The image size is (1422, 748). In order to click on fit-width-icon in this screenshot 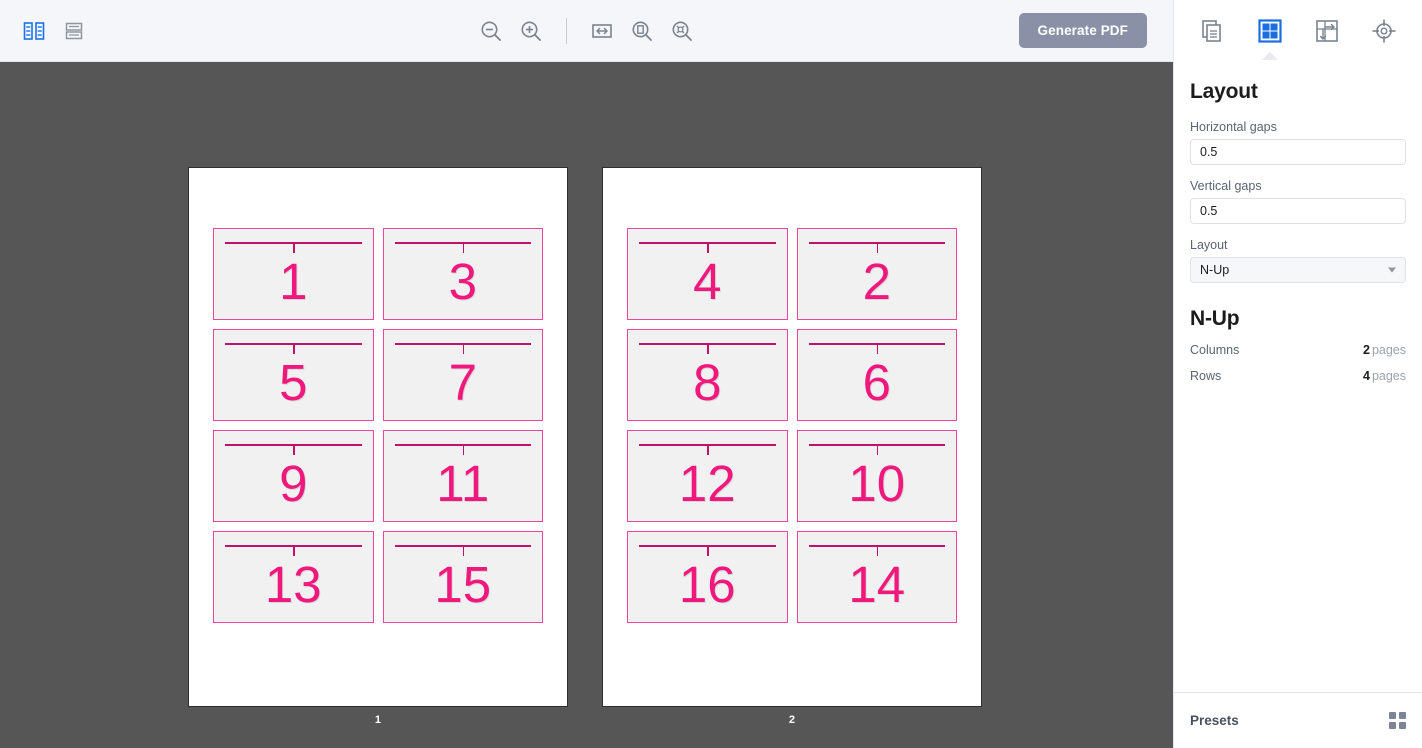, I will do `click(602, 31)`.